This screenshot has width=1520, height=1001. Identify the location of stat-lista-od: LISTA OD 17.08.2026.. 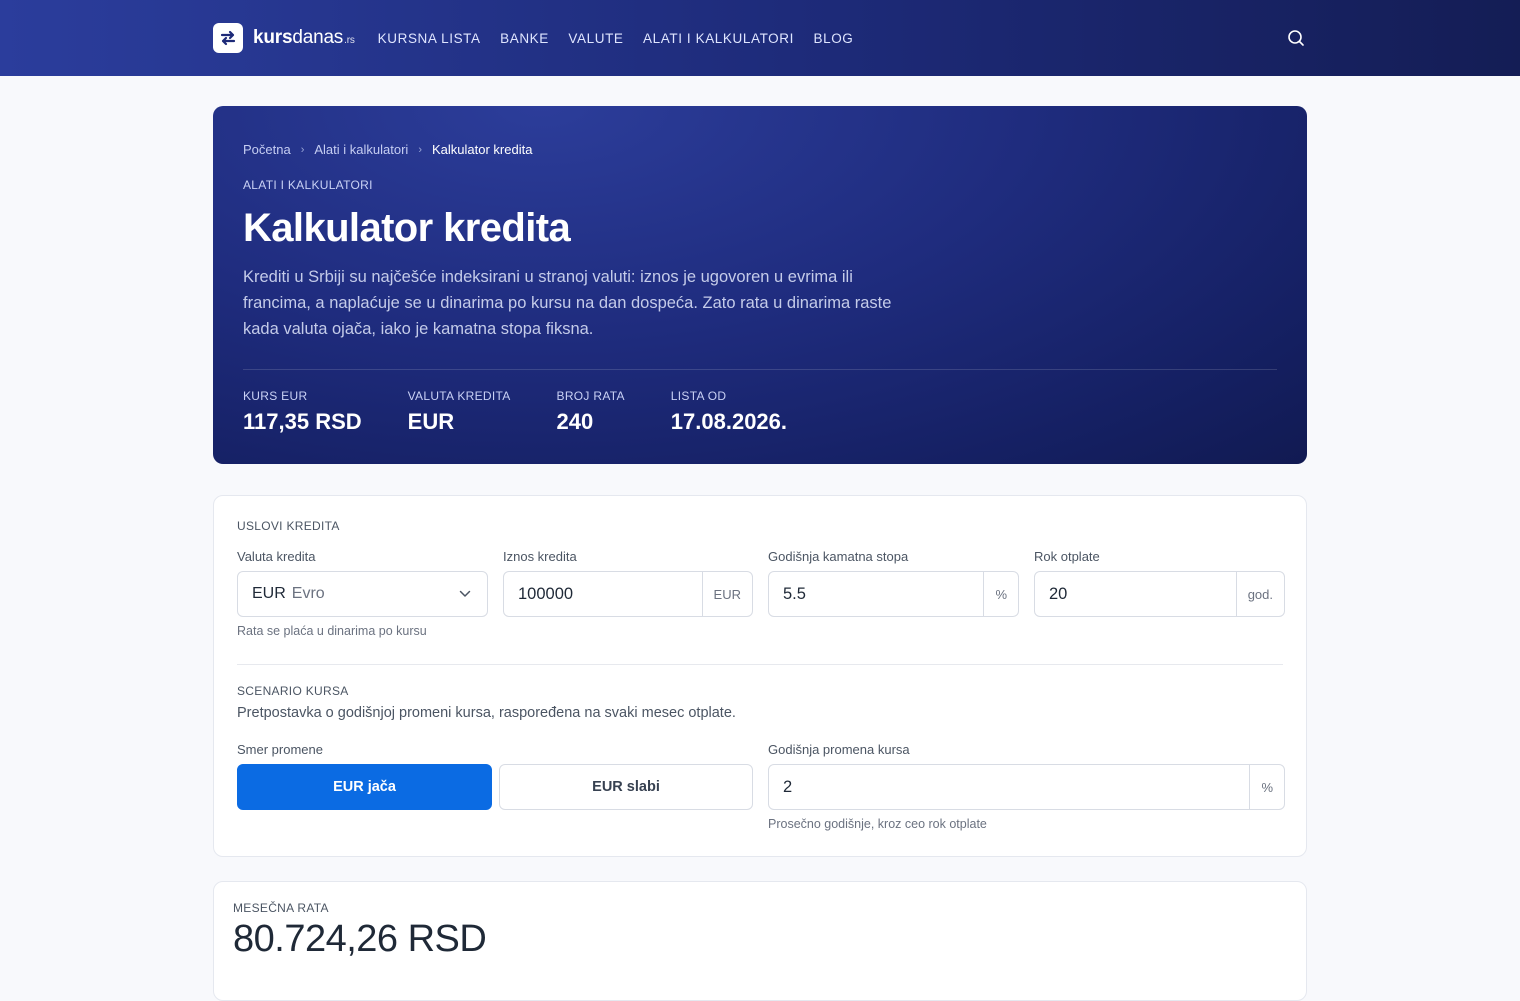
(729, 412).